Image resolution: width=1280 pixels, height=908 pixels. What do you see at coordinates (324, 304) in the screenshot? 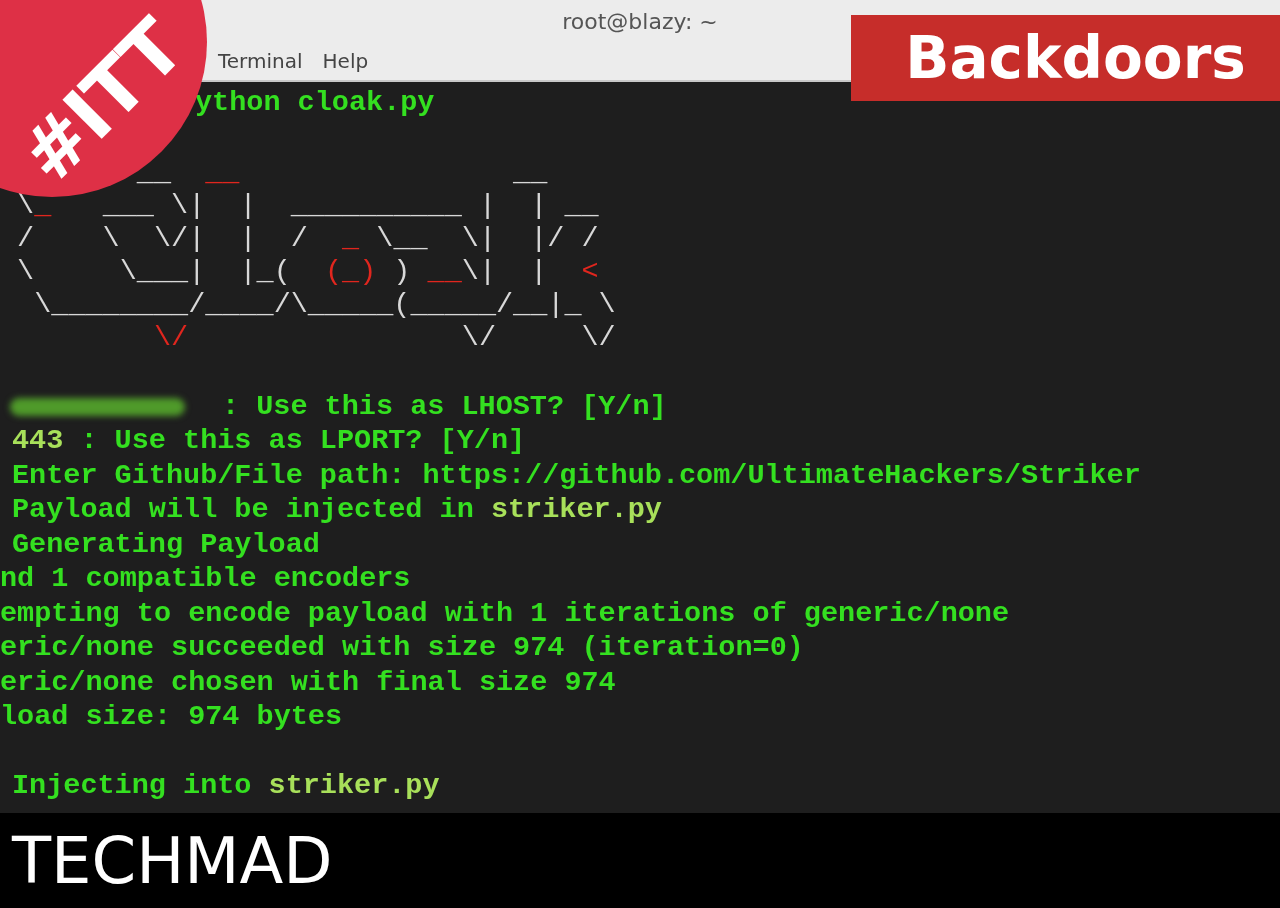
I see `ascii-art-line: \________/____/\_____(_____/__|_ \` at bounding box center [324, 304].